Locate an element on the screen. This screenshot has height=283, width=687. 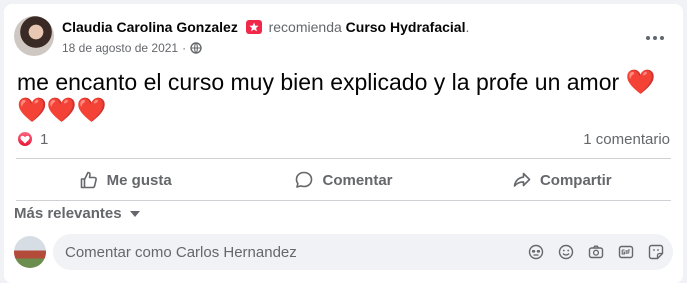
more-options-button is located at coordinates (655, 38).